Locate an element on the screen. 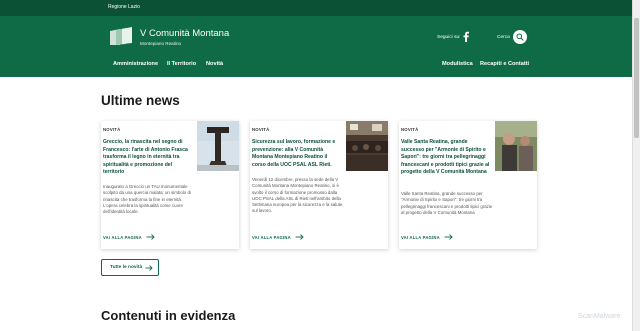 The width and height of the screenshot is (640, 331). all-news-label: Tutte le novità is located at coordinates (126, 267).